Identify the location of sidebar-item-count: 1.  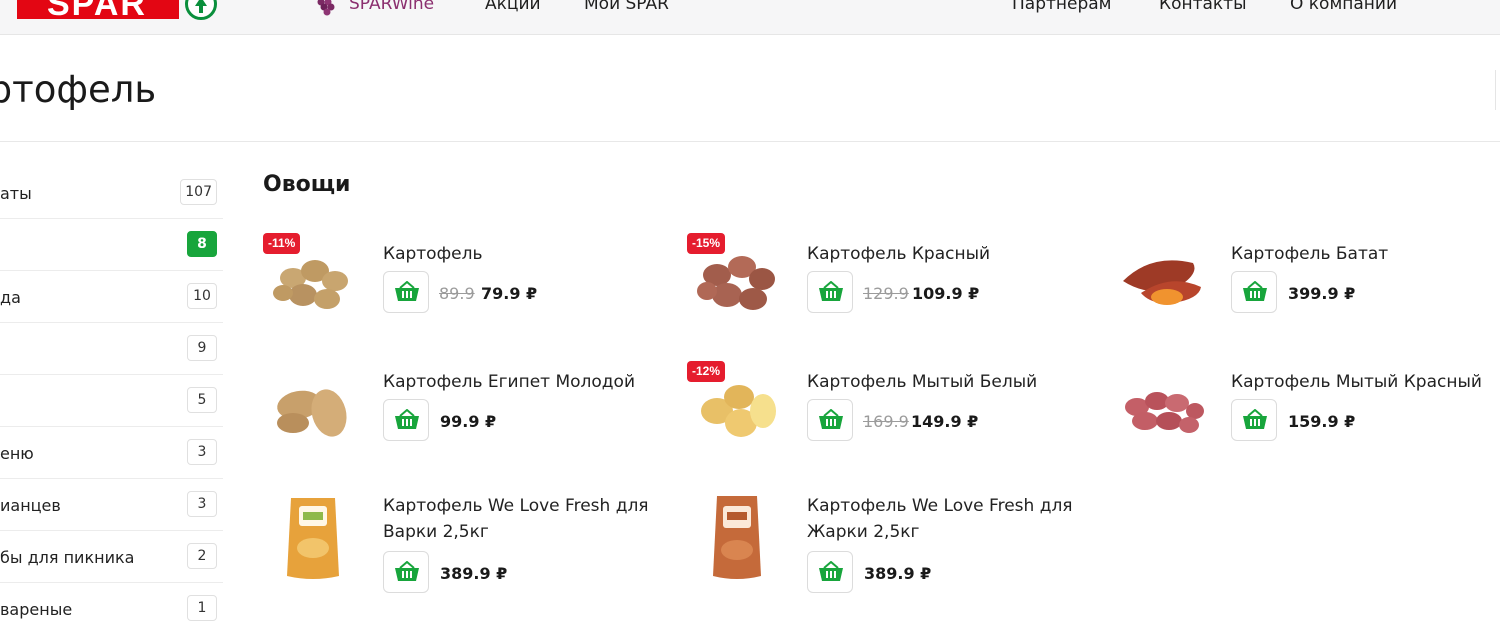
(202, 608).